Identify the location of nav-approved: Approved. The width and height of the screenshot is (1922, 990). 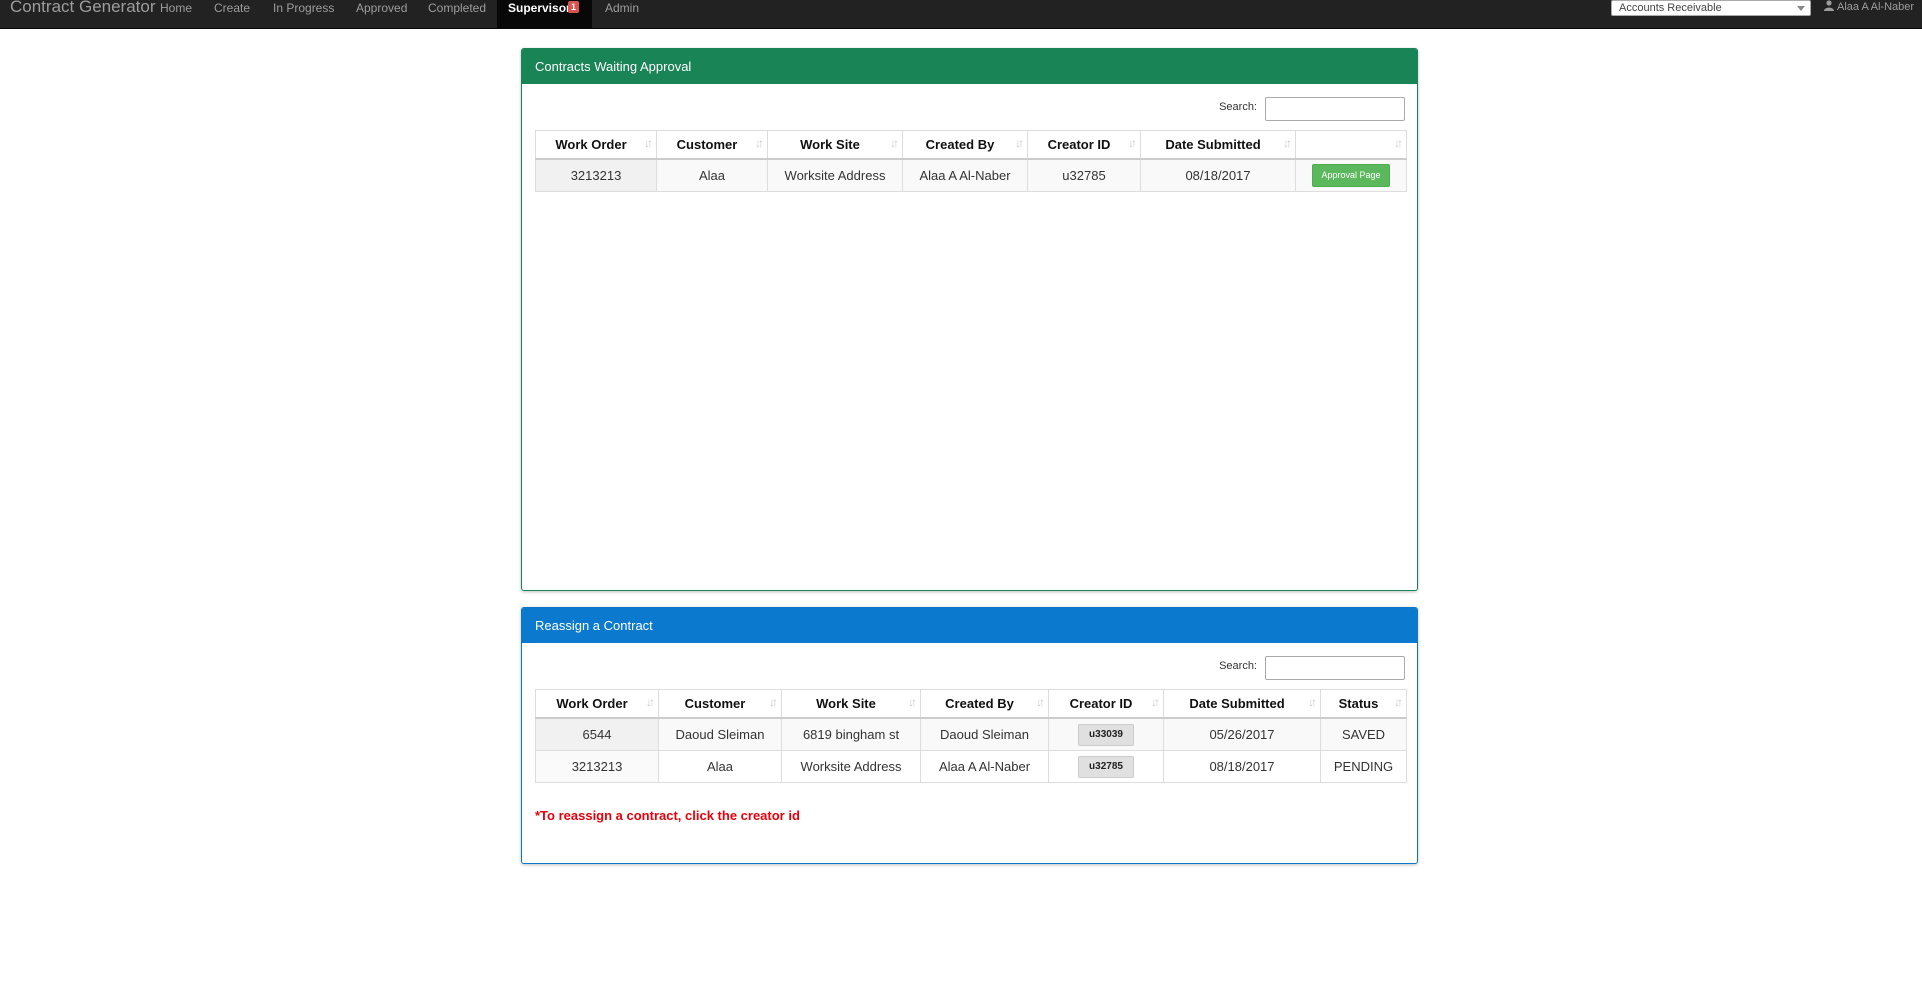
(381, 14).